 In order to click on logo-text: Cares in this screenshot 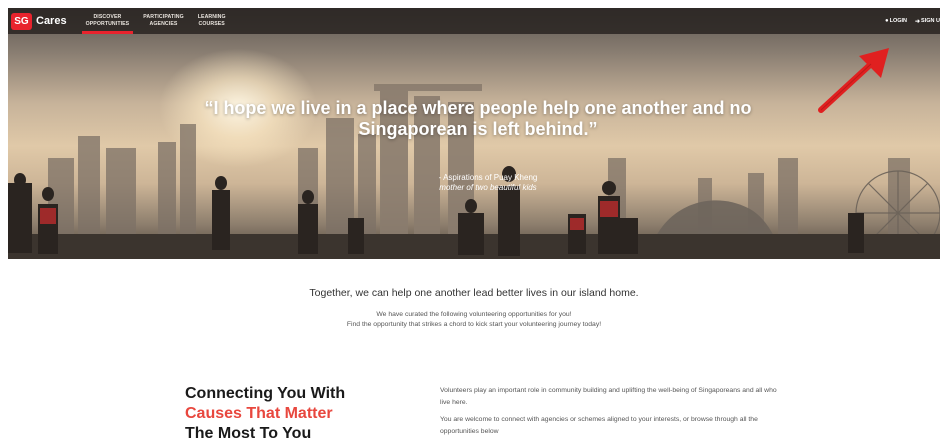, I will do `click(51, 21)`.